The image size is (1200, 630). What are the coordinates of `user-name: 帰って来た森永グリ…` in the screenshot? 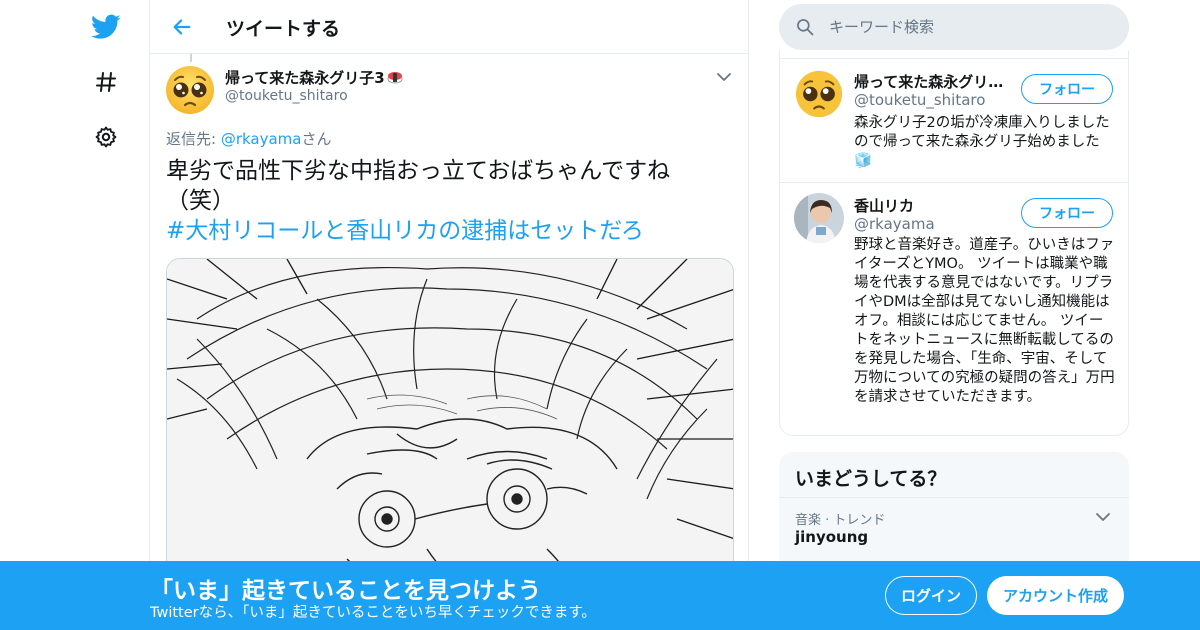 It's located at (934, 81).